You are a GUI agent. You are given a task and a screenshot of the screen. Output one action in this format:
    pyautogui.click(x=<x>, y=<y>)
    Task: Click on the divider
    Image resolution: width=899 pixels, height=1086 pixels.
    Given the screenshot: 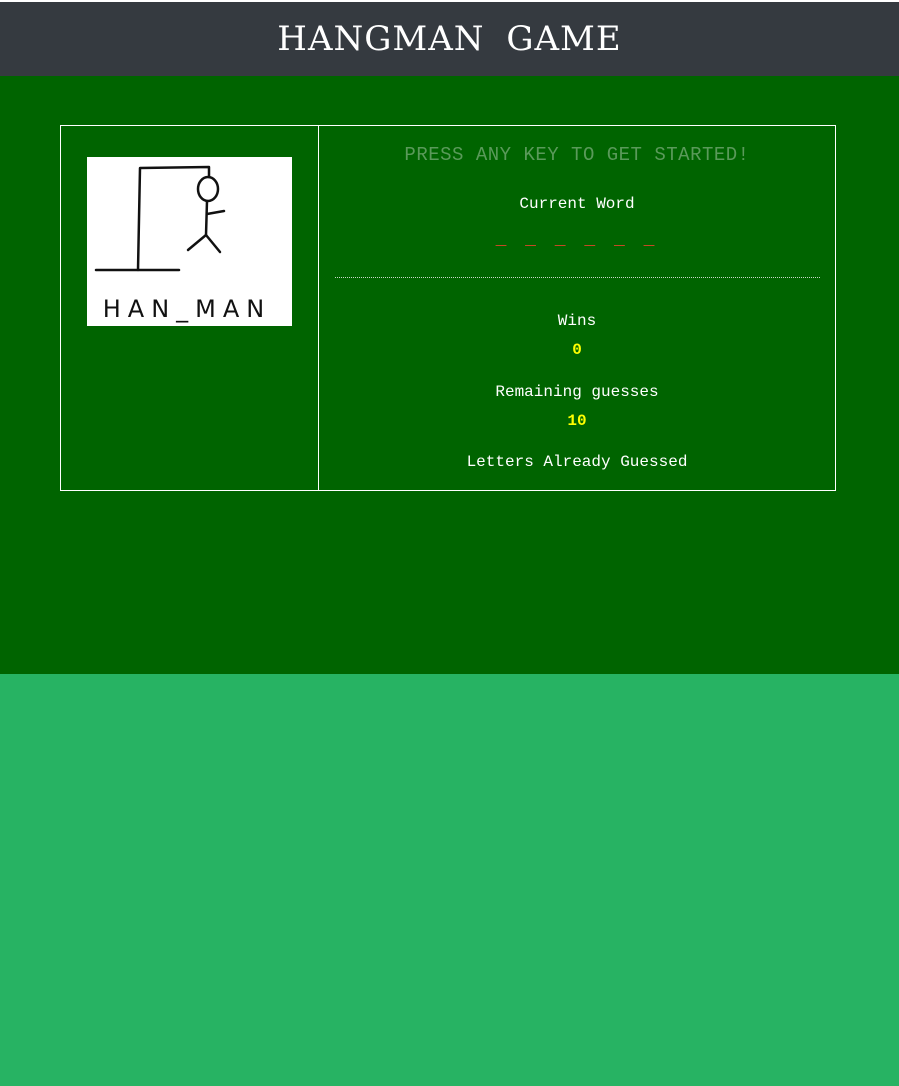 What is the action you would take?
    pyautogui.click(x=577, y=277)
    